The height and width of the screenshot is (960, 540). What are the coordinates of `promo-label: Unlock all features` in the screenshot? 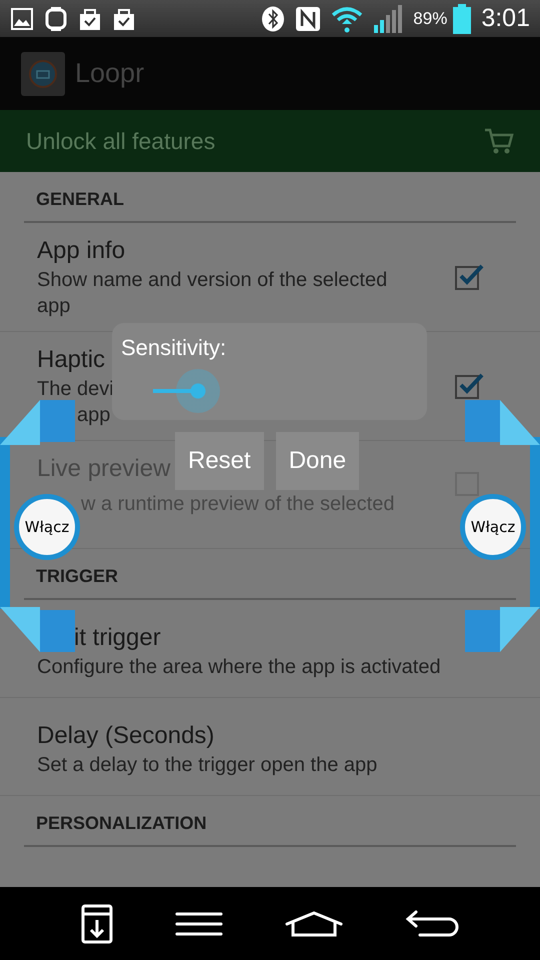 It's located at (121, 141).